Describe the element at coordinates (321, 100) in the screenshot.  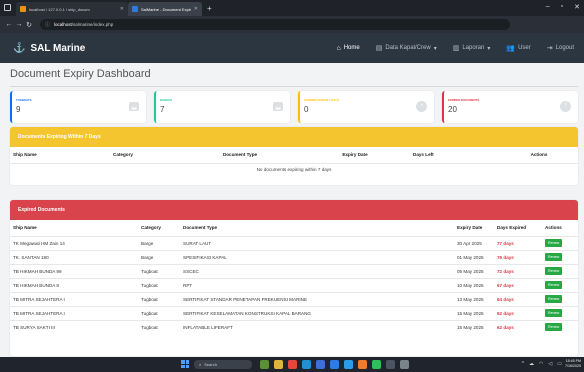
I see `stat-label: Expiring Within 7 Days` at that location.